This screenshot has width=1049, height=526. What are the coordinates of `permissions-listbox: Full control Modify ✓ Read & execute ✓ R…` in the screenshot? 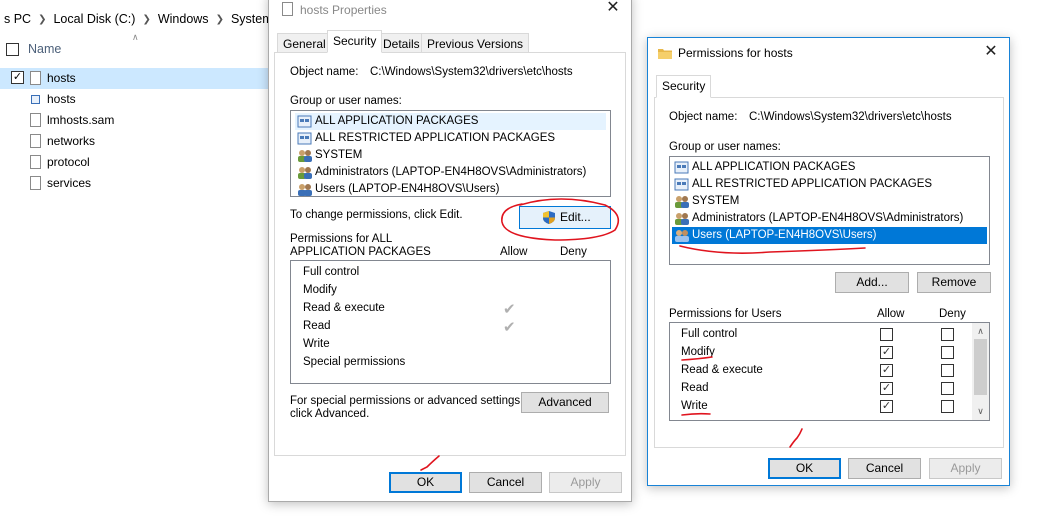 It's located at (829, 371).